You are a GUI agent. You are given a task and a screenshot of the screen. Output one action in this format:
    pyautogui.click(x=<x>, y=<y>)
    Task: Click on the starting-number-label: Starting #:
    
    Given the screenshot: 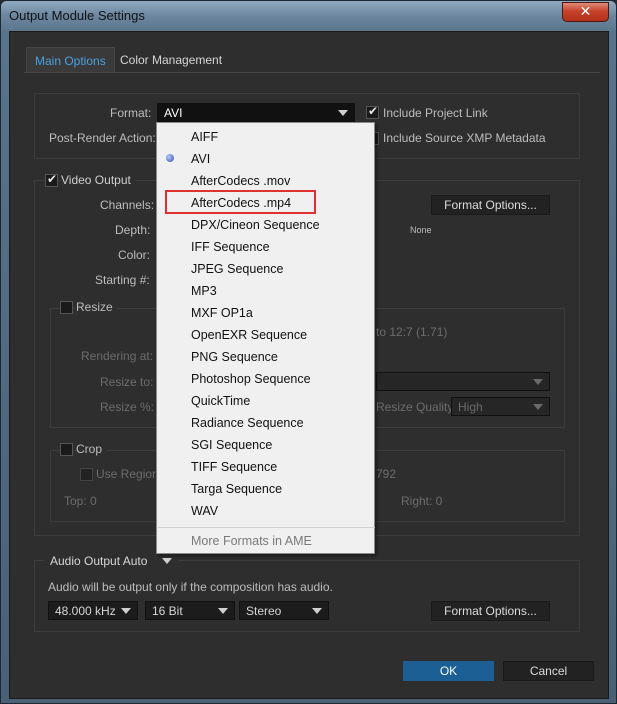 What is the action you would take?
    pyautogui.click(x=122, y=280)
    